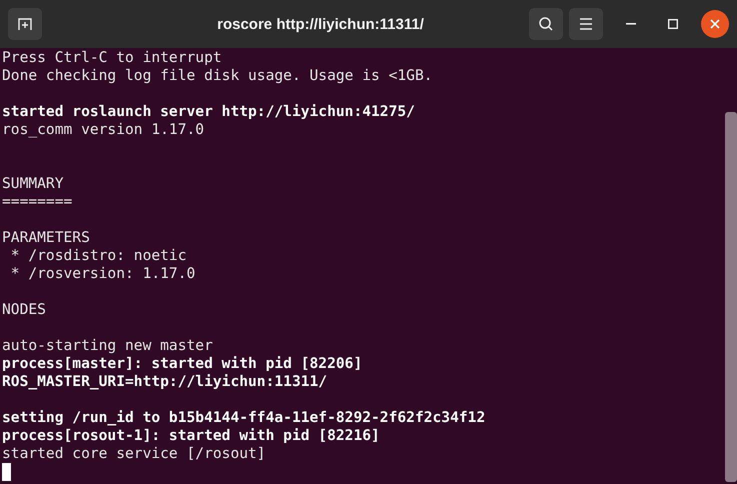  I want to click on terminal-line: ========, so click(38, 202).